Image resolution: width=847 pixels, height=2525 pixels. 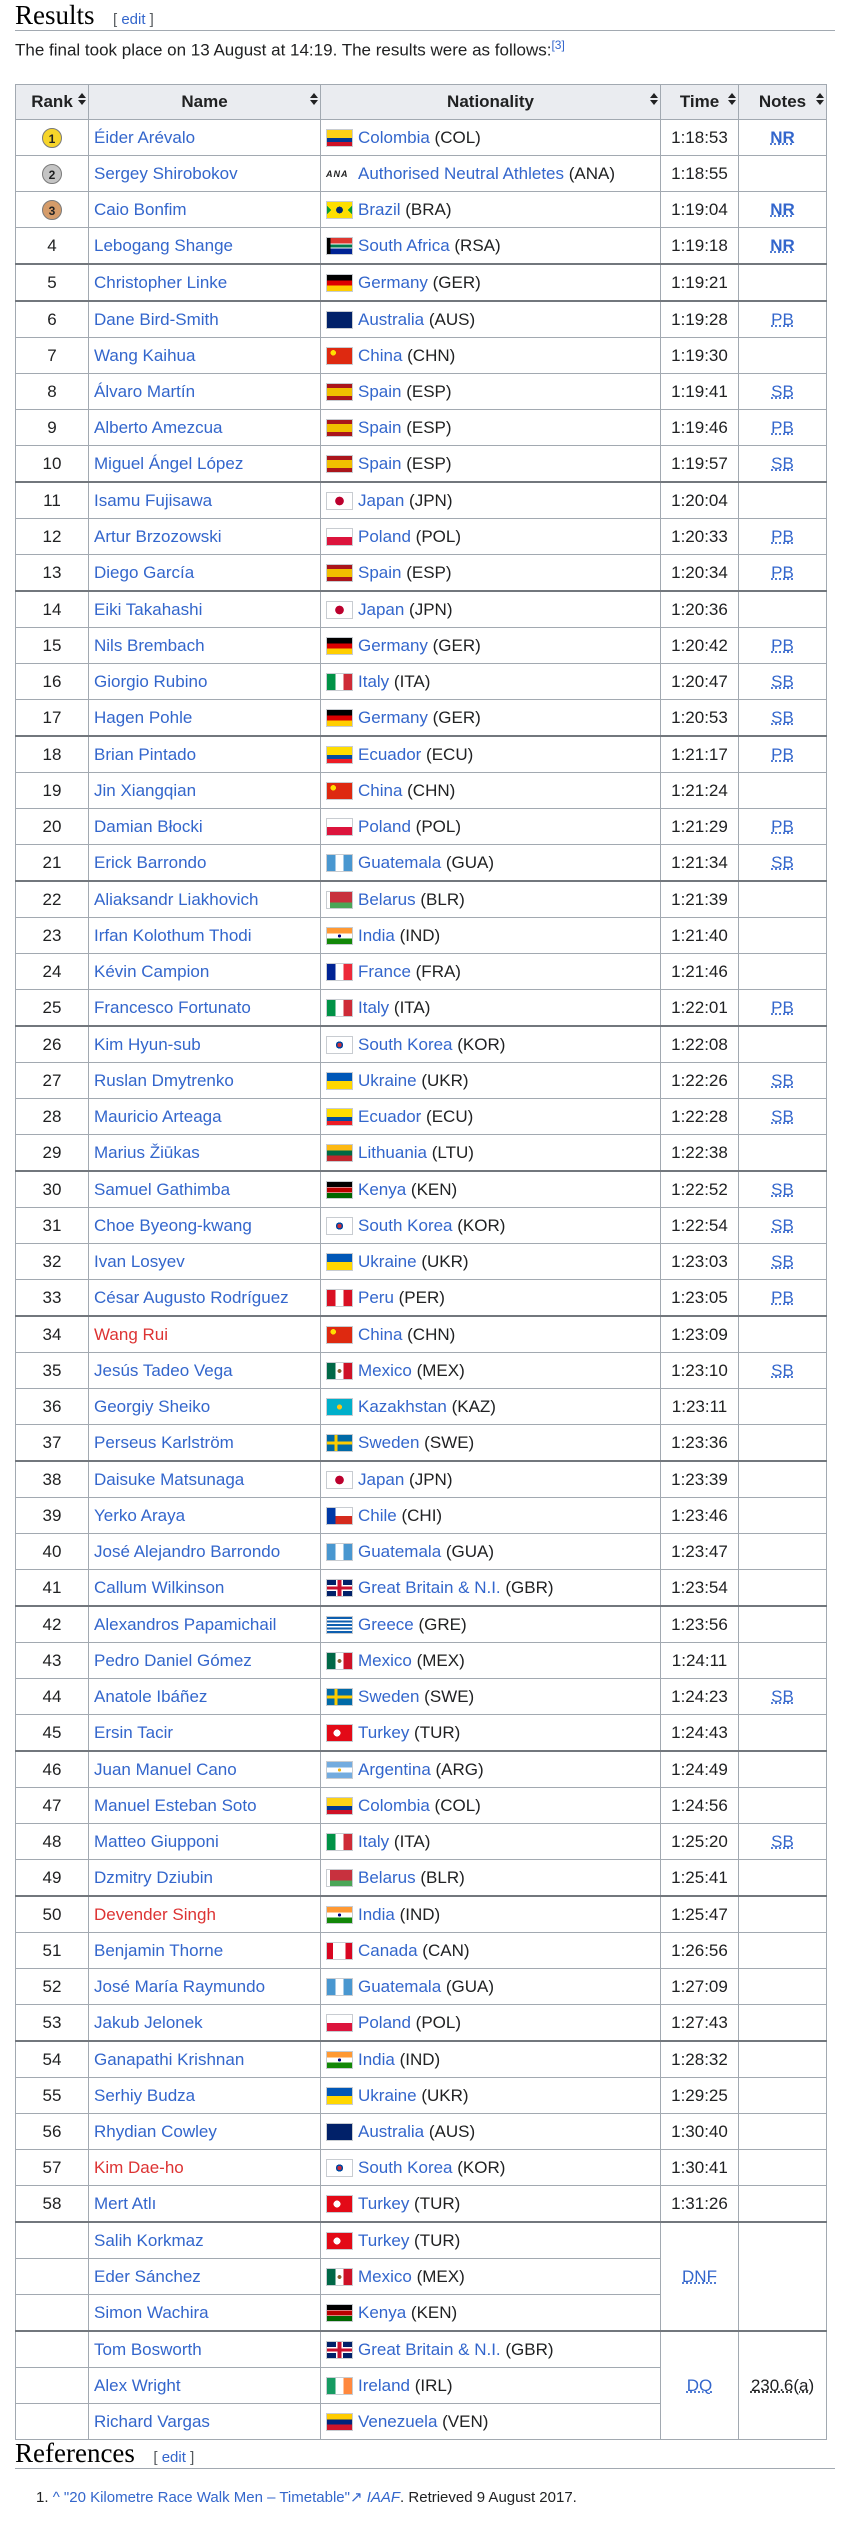 I want to click on dq-rule: 230.6(a), so click(x=782, y=2385).